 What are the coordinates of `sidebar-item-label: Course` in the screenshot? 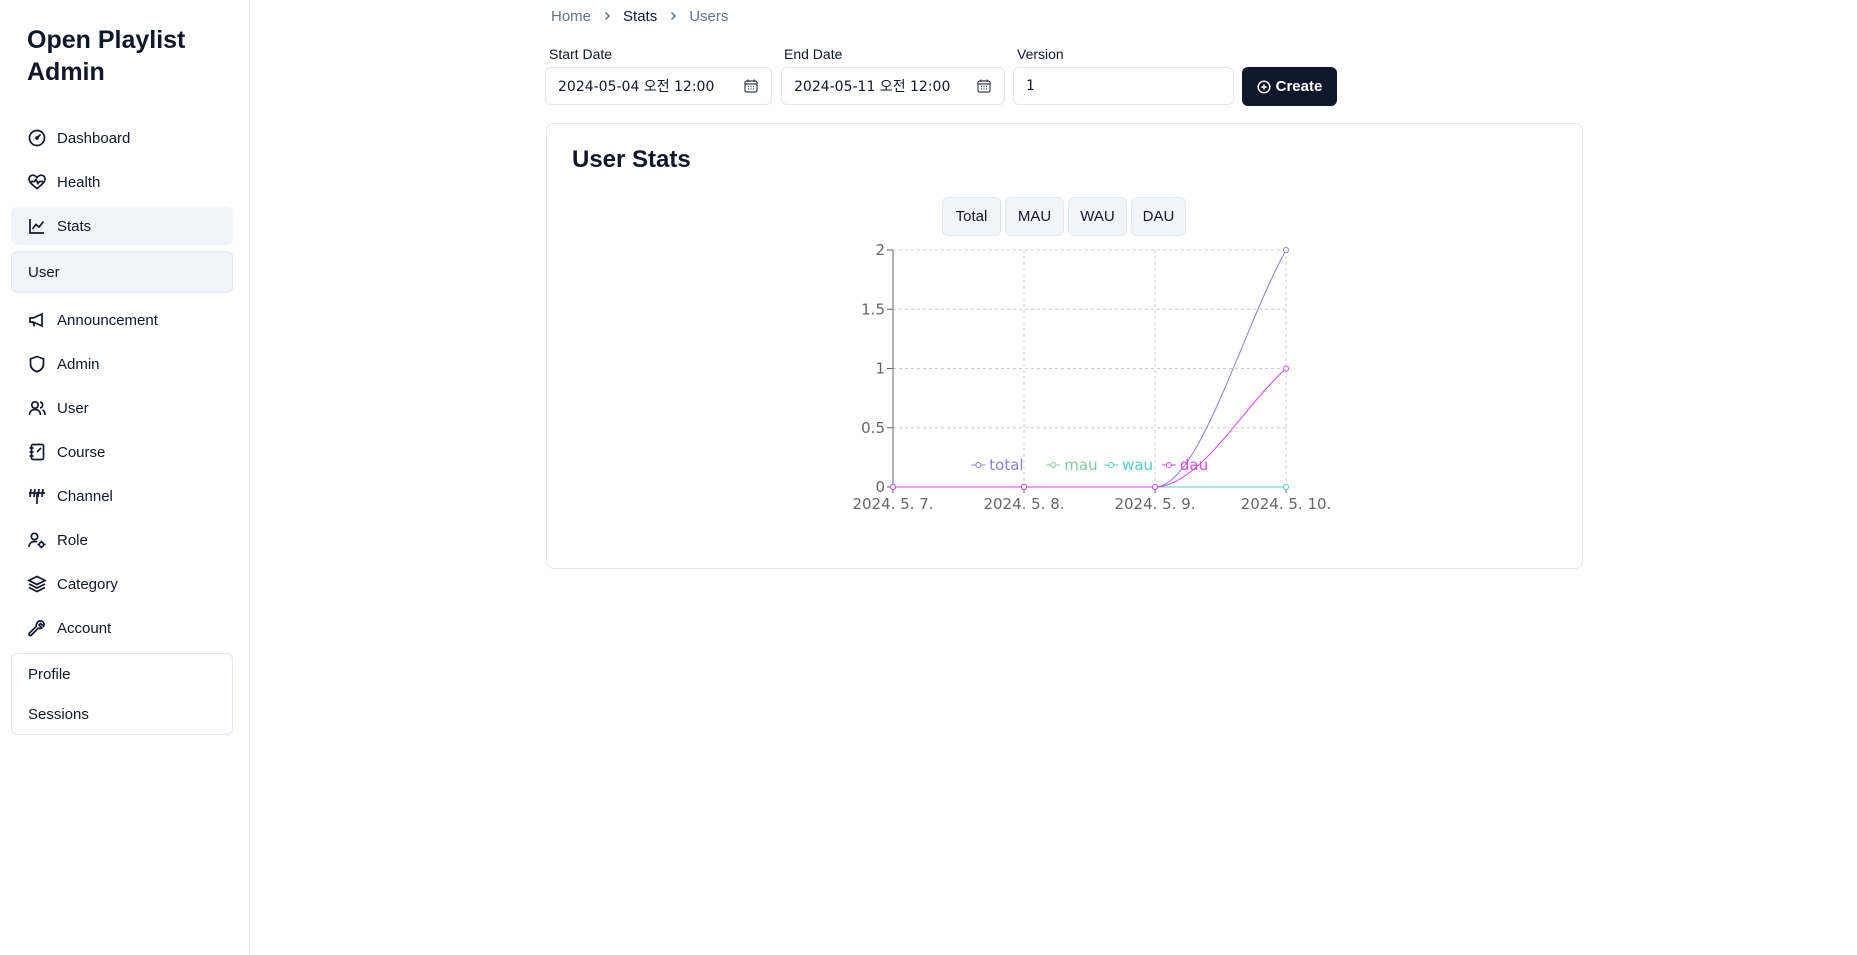 It's located at (81, 452).